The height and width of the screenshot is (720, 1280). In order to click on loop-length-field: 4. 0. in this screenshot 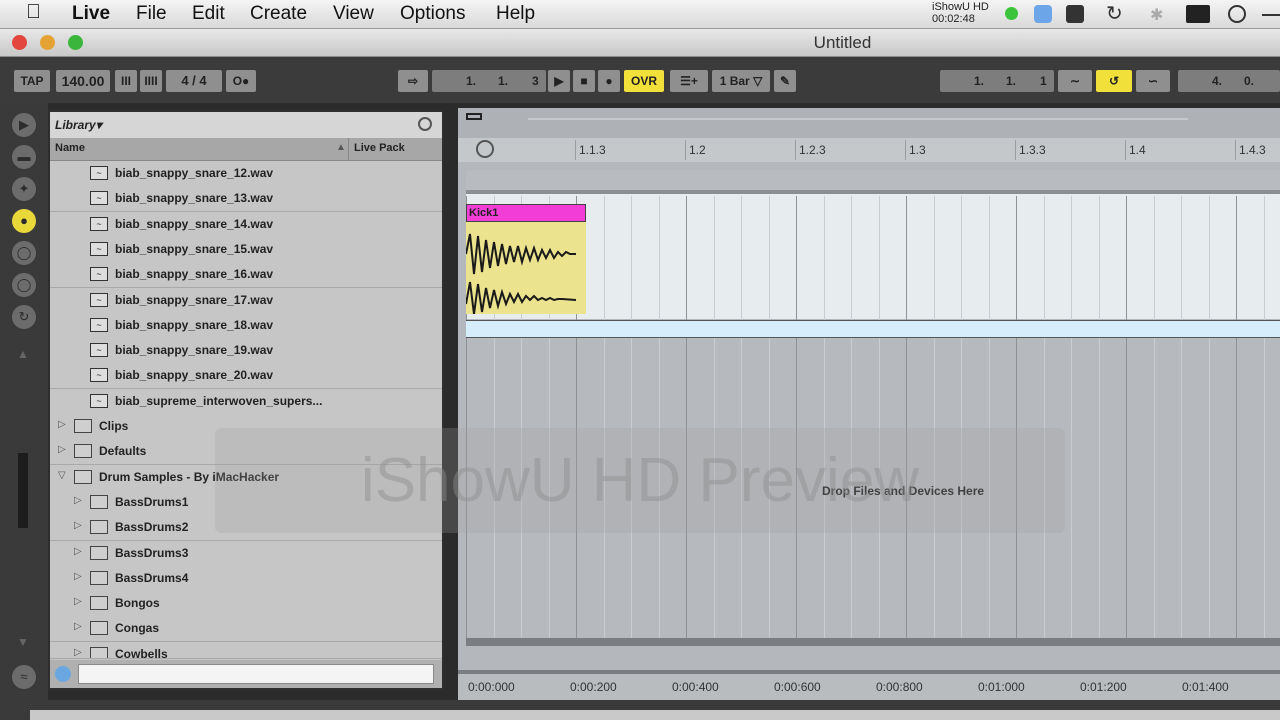, I will do `click(1229, 81)`.